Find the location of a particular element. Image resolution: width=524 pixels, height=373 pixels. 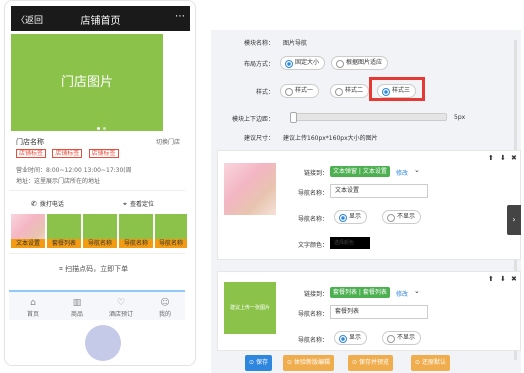

tab-goods: ▥ 商品 is located at coordinates (77, 308).